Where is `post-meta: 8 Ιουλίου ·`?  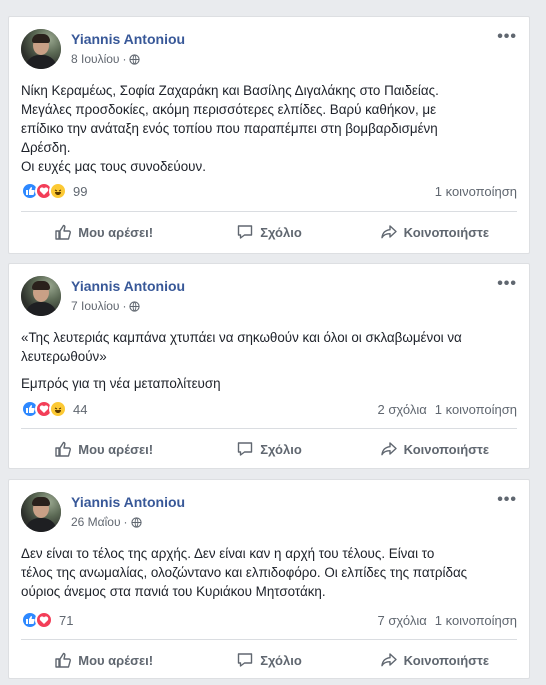 post-meta: 8 Ιουλίου · is located at coordinates (106, 59).